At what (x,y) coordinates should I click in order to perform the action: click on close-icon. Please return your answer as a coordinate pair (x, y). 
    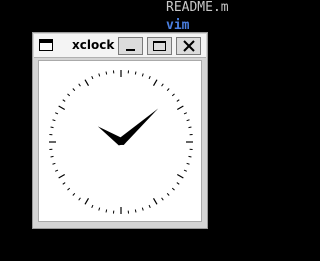
    Looking at the image, I should click on (189, 46).